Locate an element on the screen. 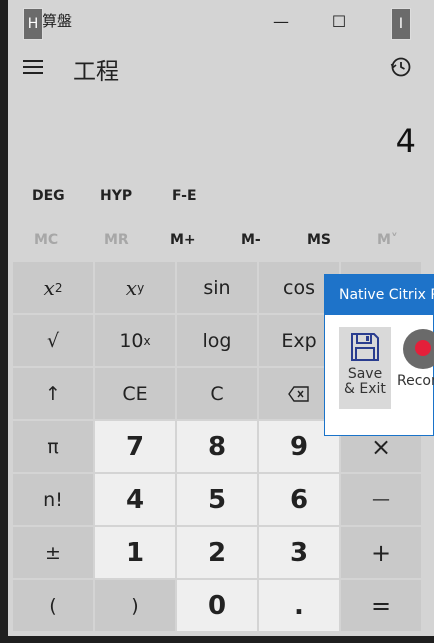 The height and width of the screenshot is (643, 434). memory-recall-button: MR is located at coordinates (116, 240).